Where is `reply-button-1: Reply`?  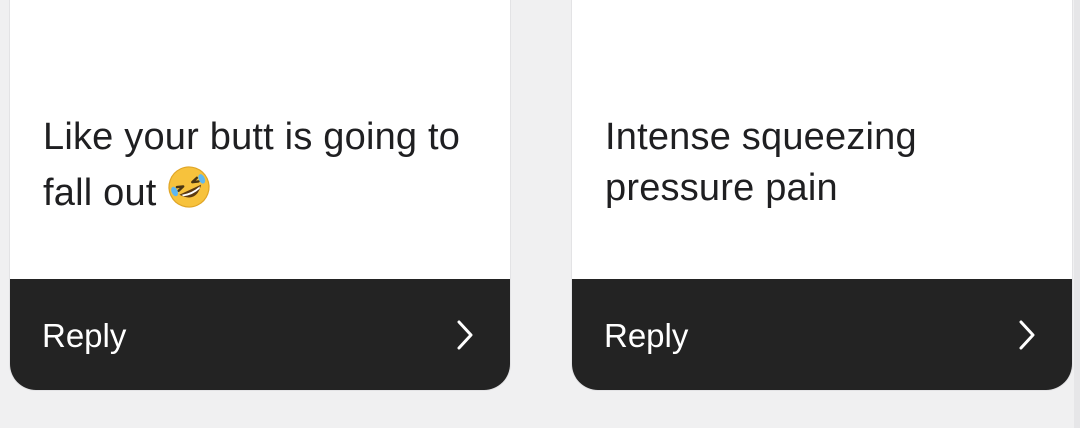 reply-button-1: Reply is located at coordinates (260, 334).